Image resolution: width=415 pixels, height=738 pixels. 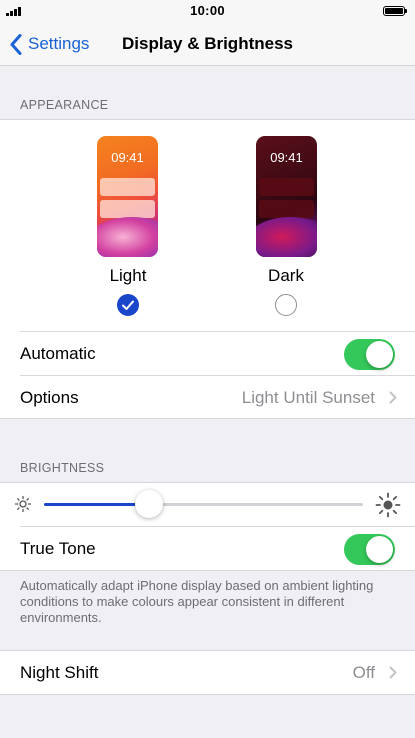 I want to click on light-mode-radio, so click(x=128, y=305).